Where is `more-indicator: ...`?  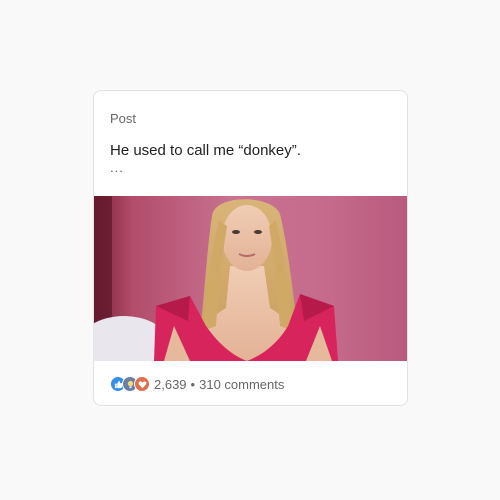
more-indicator: ... is located at coordinates (117, 167).